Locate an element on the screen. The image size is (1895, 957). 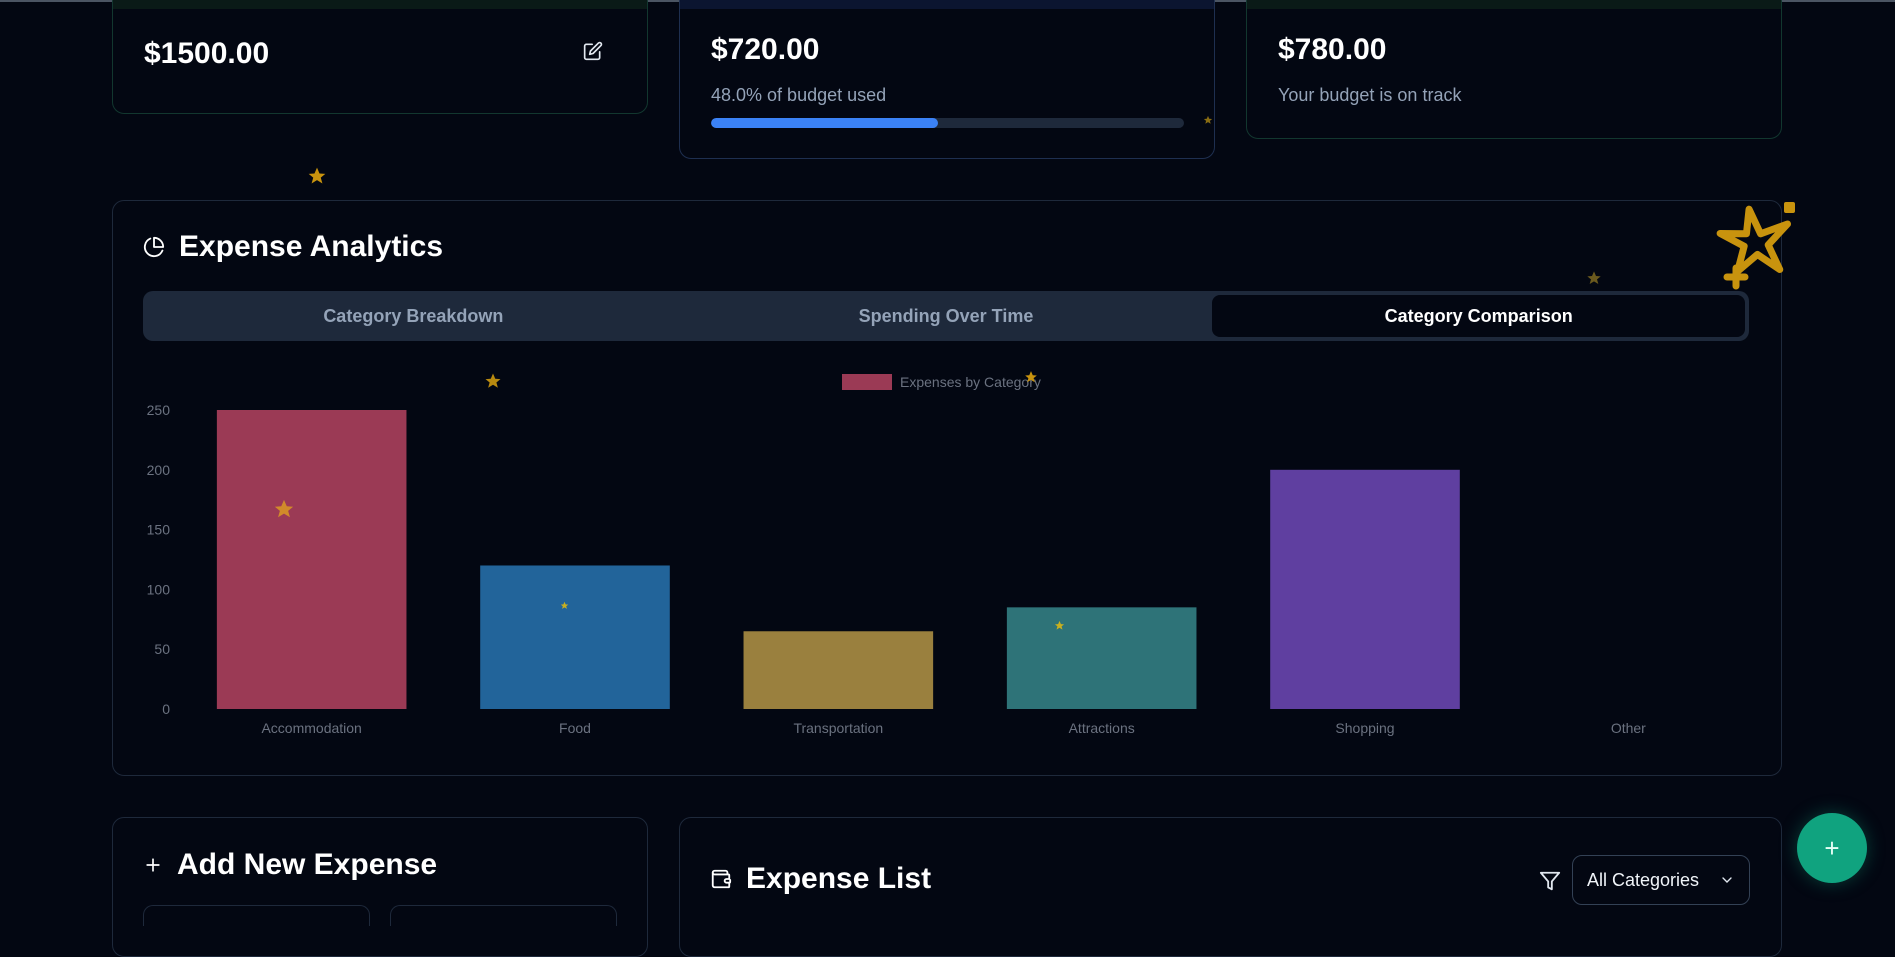
spent-amount: $720.00 is located at coordinates (765, 49).